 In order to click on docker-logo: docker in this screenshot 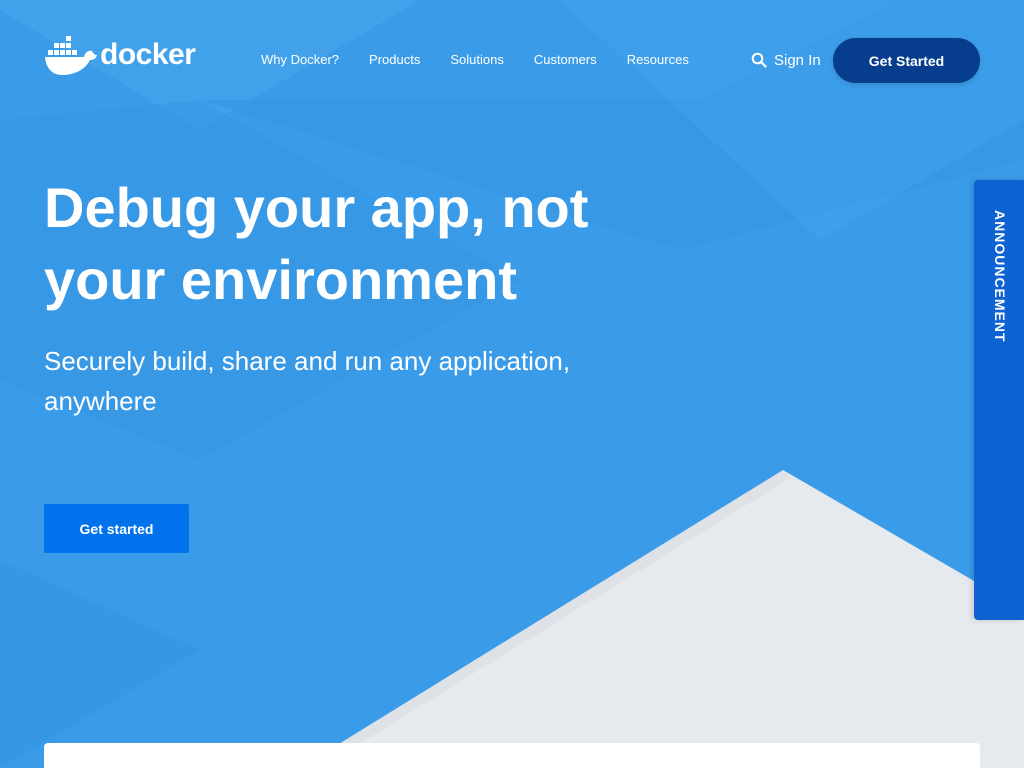, I will do `click(120, 55)`.